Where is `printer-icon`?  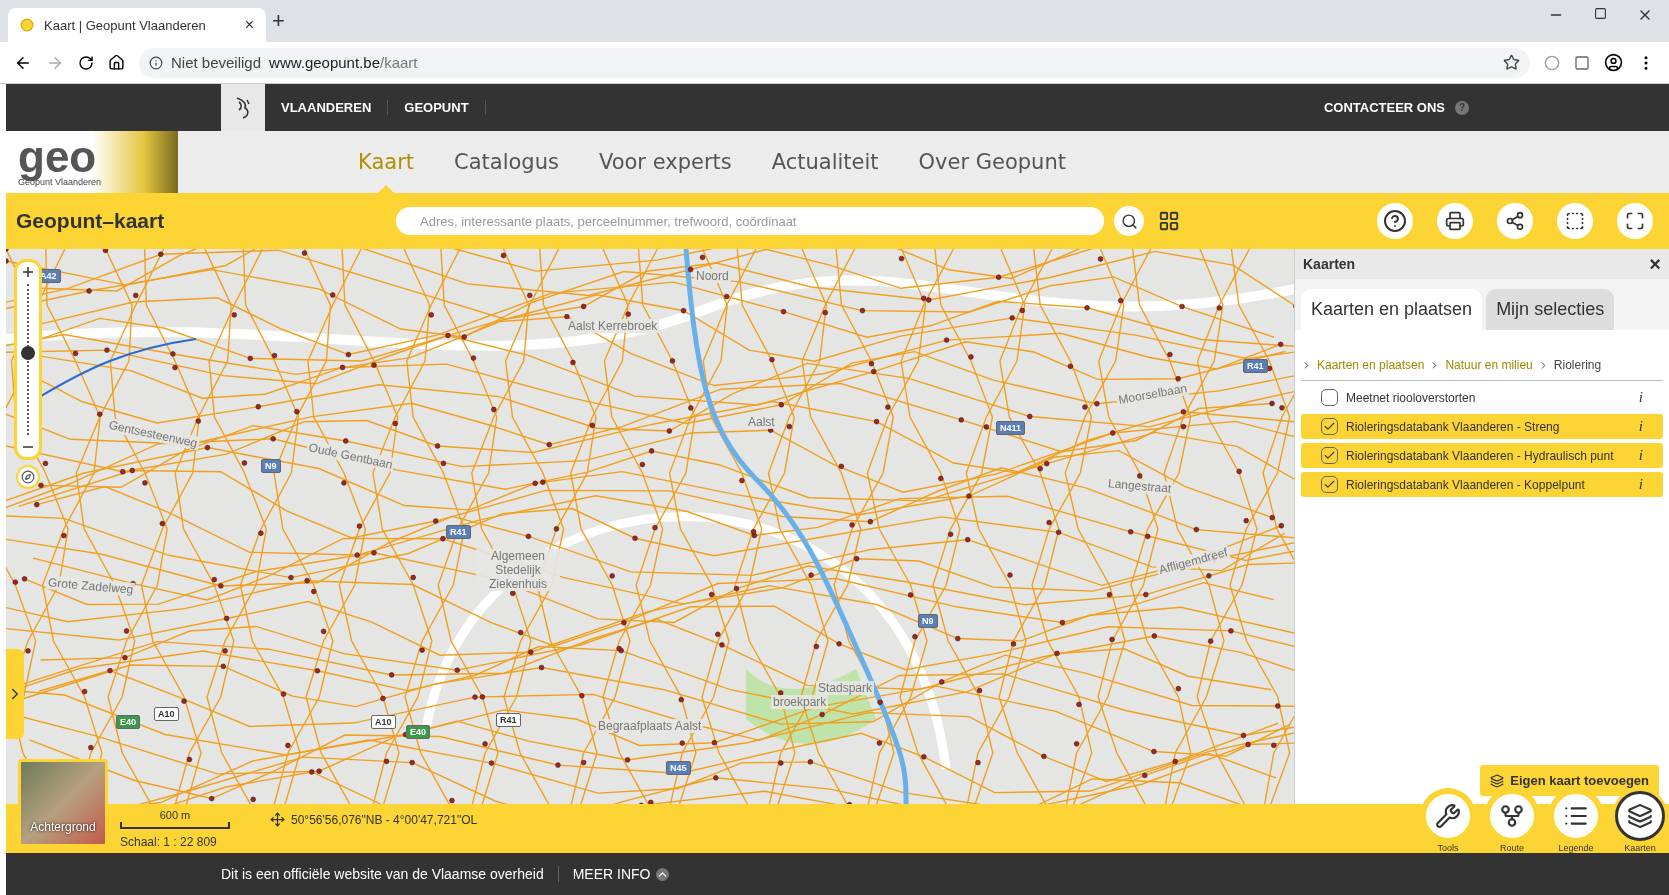 printer-icon is located at coordinates (1455, 221).